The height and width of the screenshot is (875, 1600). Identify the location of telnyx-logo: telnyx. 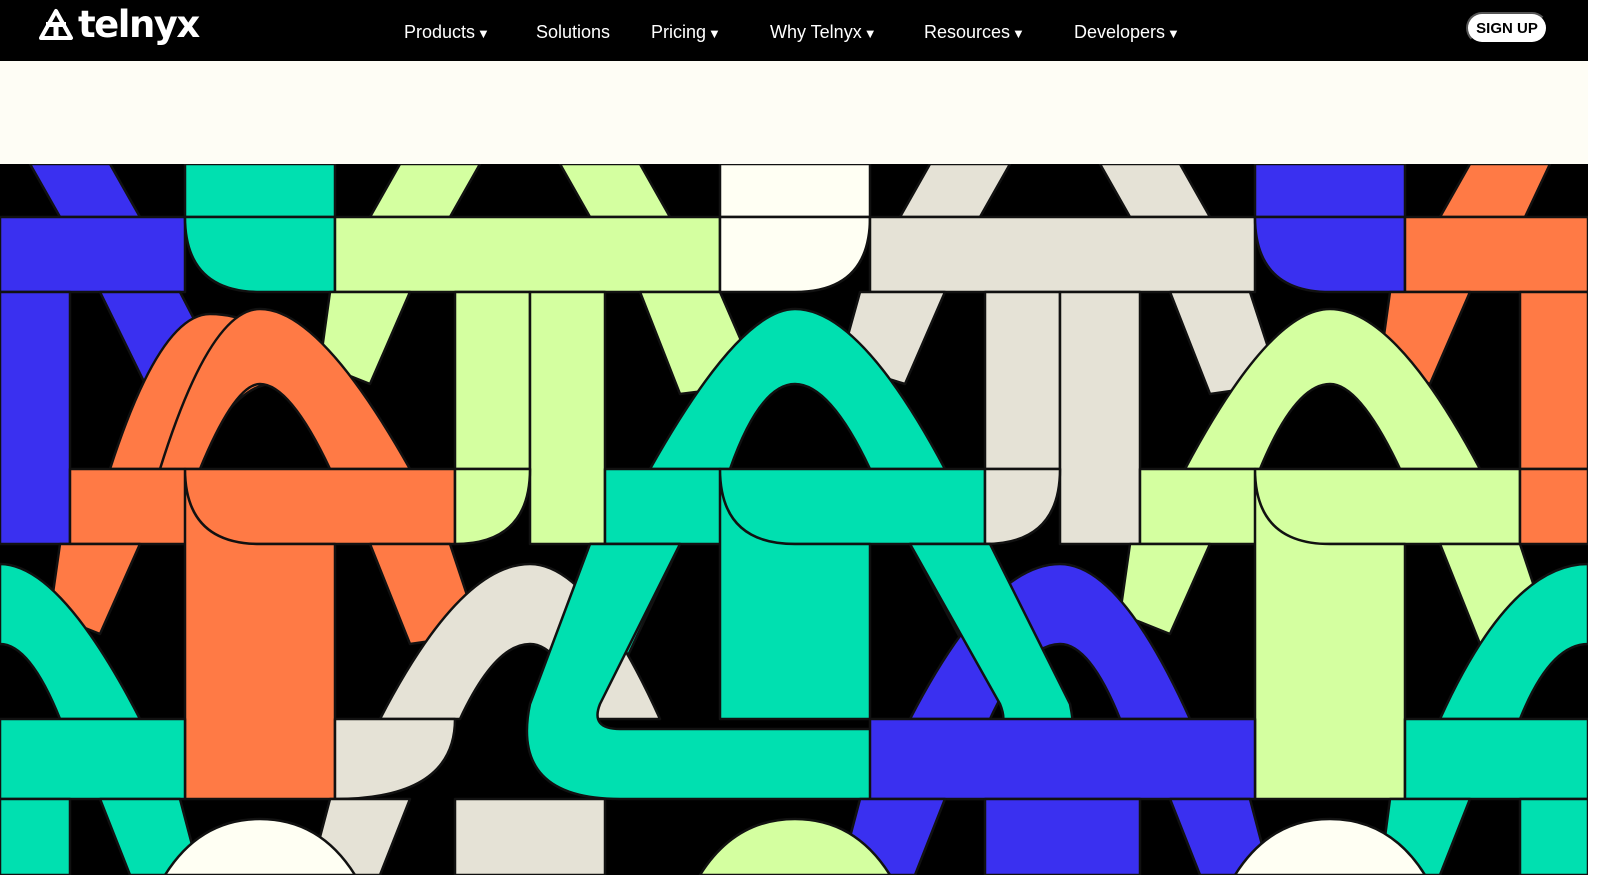
(119, 24).